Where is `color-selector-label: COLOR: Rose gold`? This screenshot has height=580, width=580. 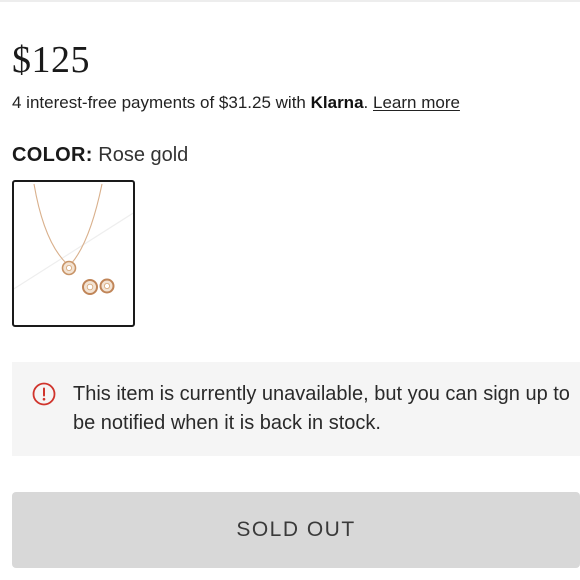
color-selector-label: COLOR: Rose gold is located at coordinates (100, 155).